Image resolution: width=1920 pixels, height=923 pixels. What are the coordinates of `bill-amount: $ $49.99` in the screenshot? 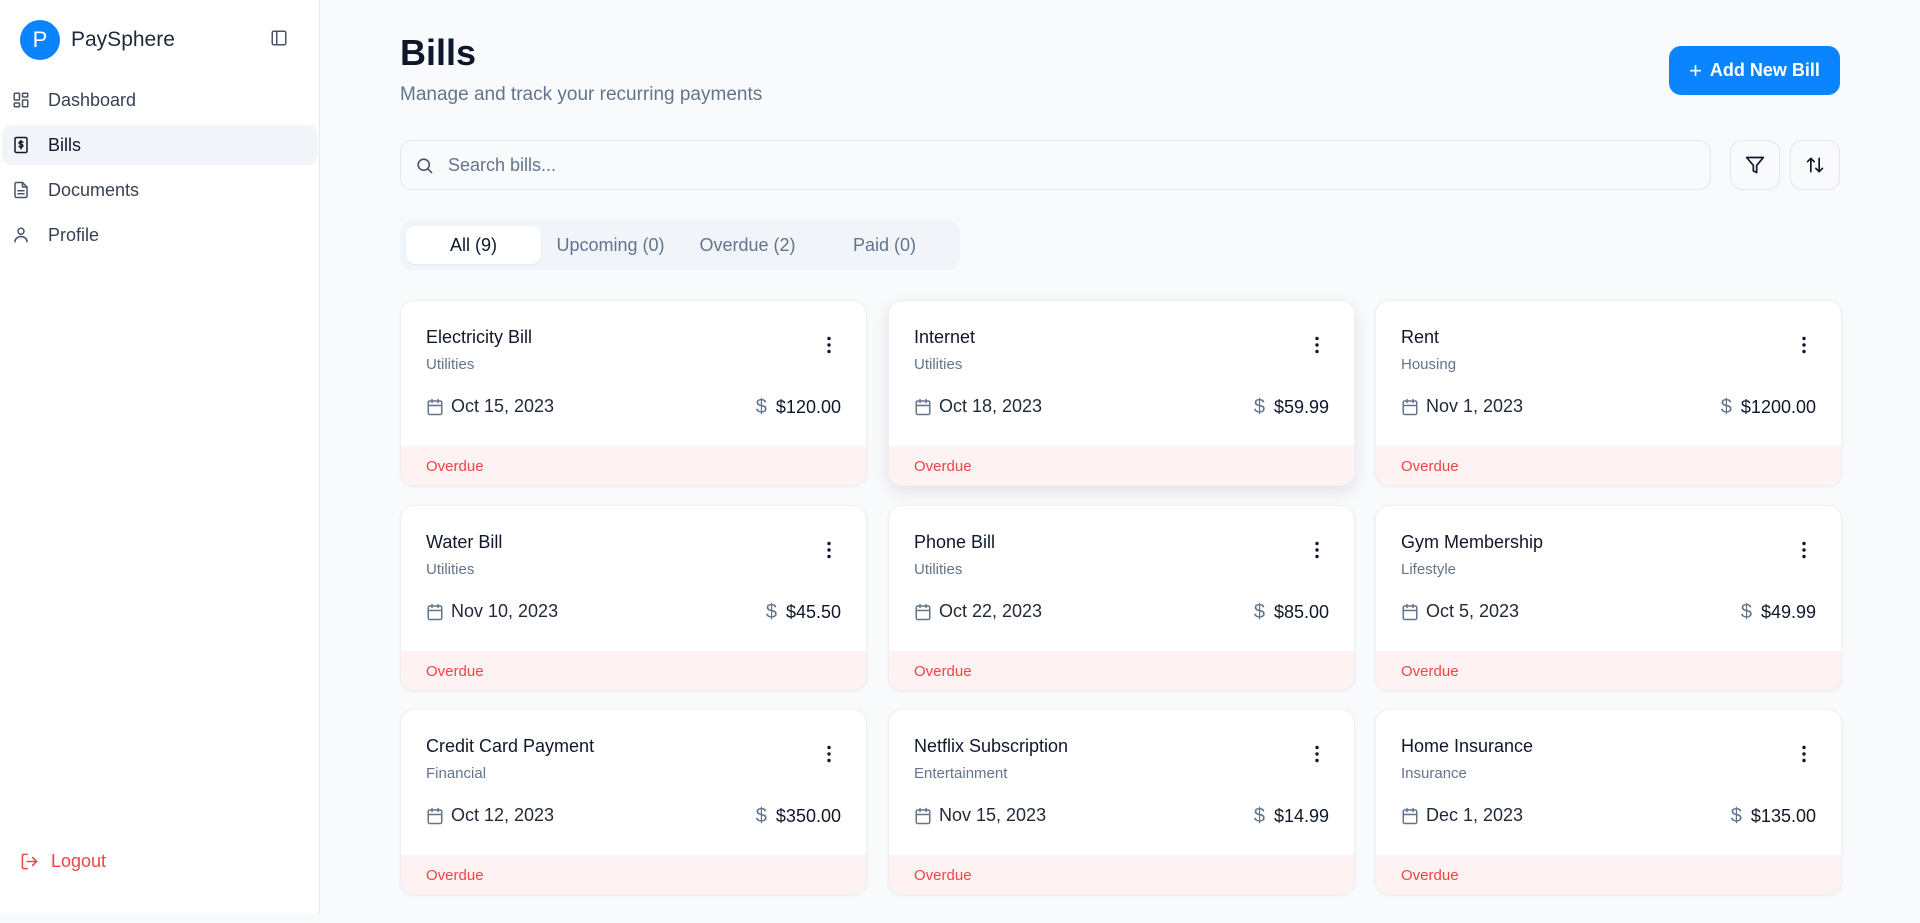 It's located at (1778, 612).